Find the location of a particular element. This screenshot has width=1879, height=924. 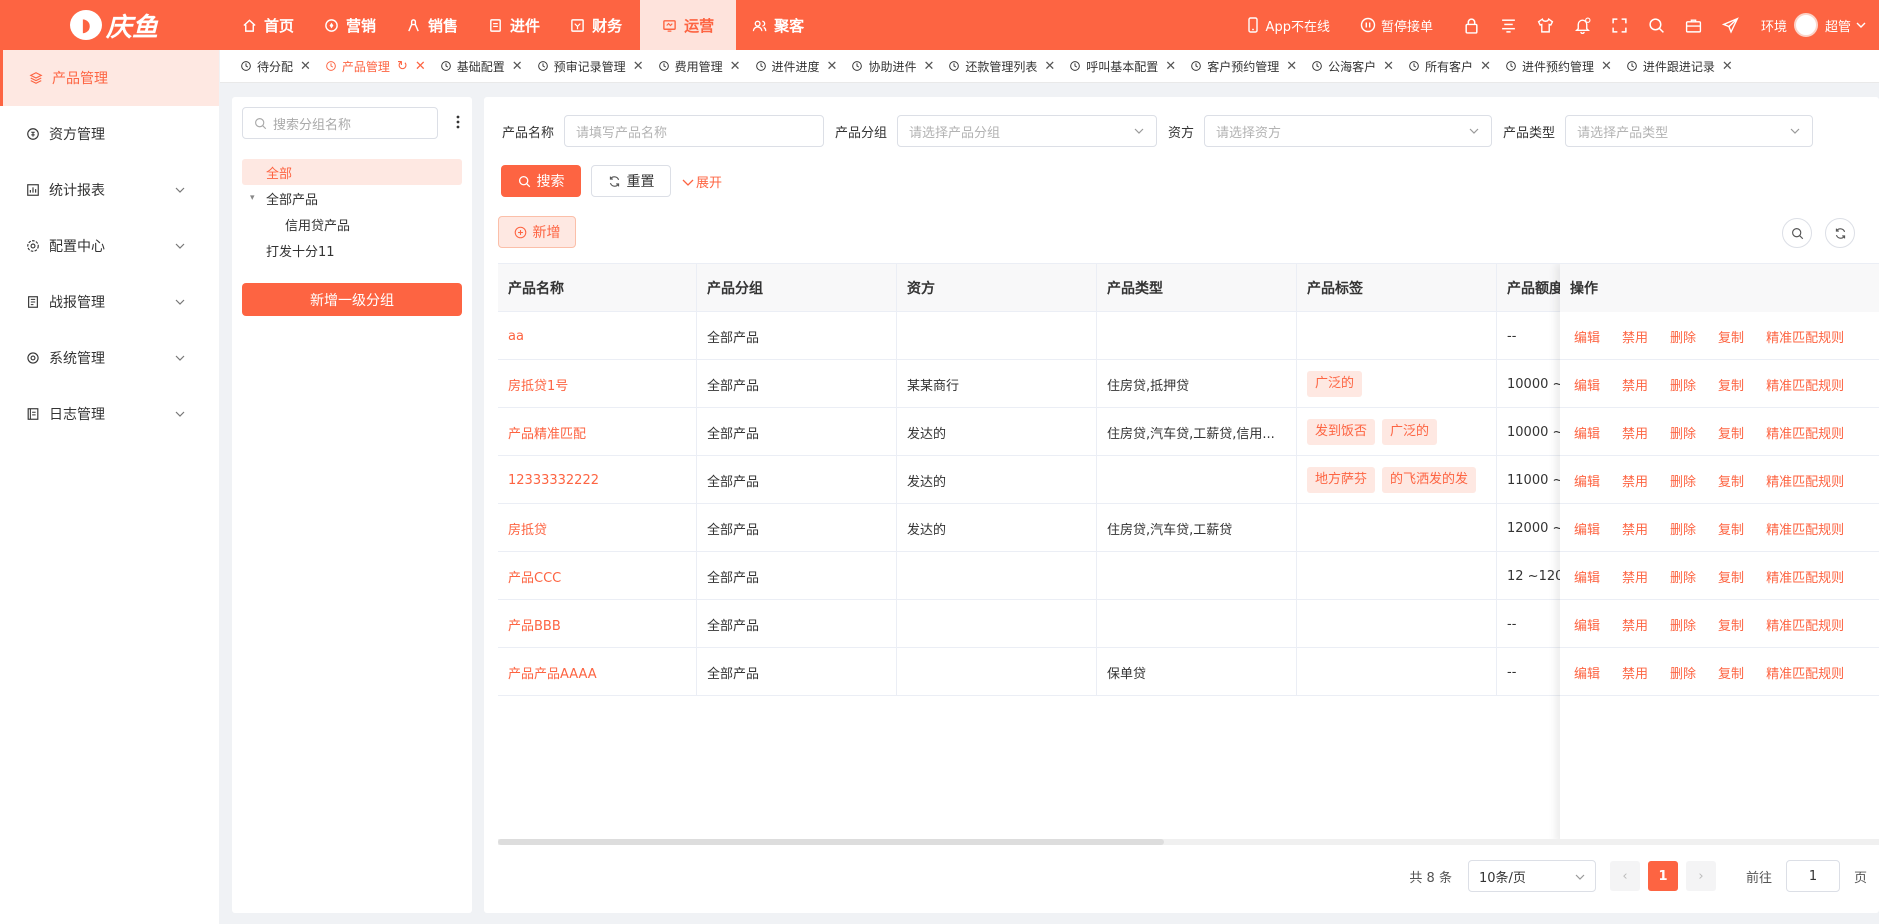

caret-down-icon: ▾ is located at coordinates (255, 198).